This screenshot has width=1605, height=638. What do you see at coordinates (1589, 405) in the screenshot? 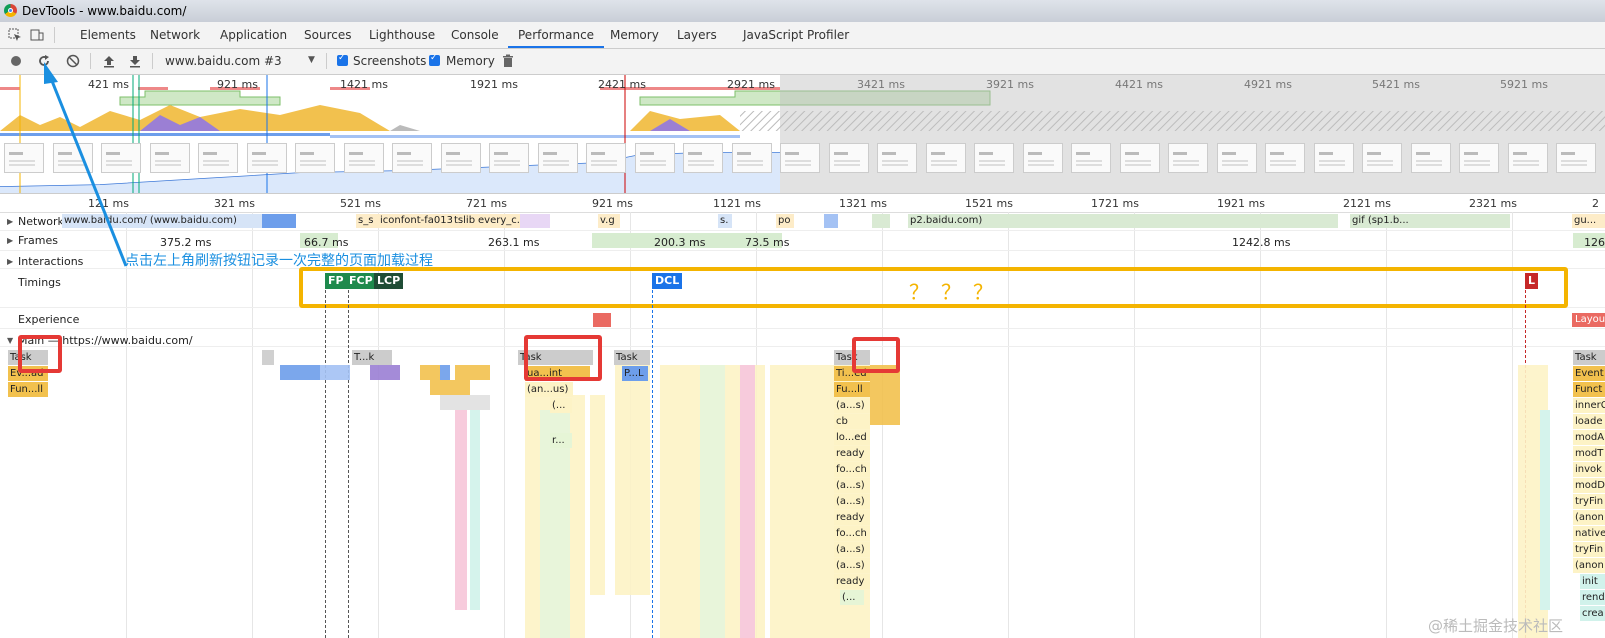
I see `flame-function: innerC` at bounding box center [1589, 405].